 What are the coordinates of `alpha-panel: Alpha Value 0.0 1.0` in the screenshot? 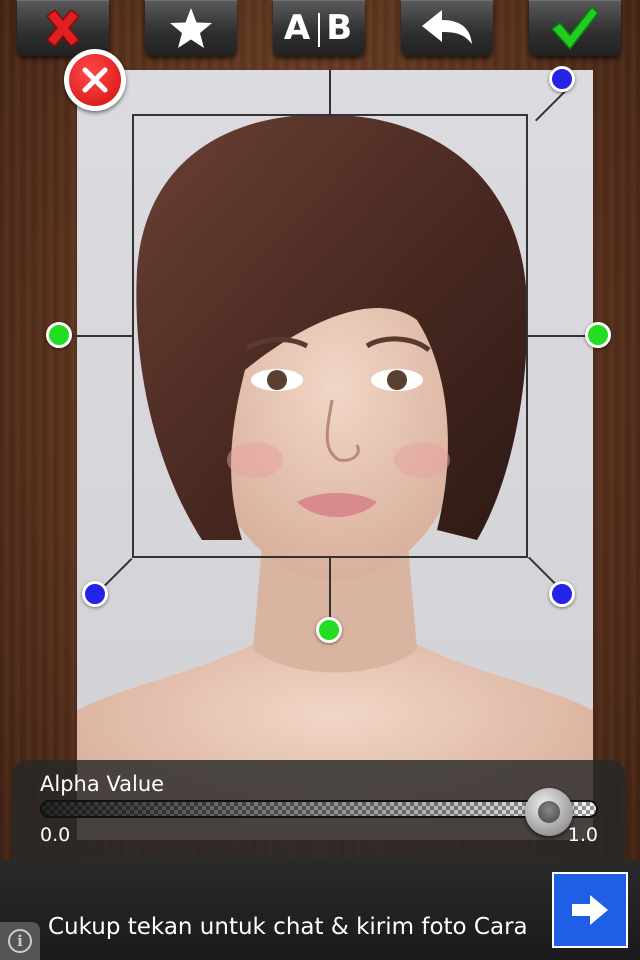 It's located at (319, 815).